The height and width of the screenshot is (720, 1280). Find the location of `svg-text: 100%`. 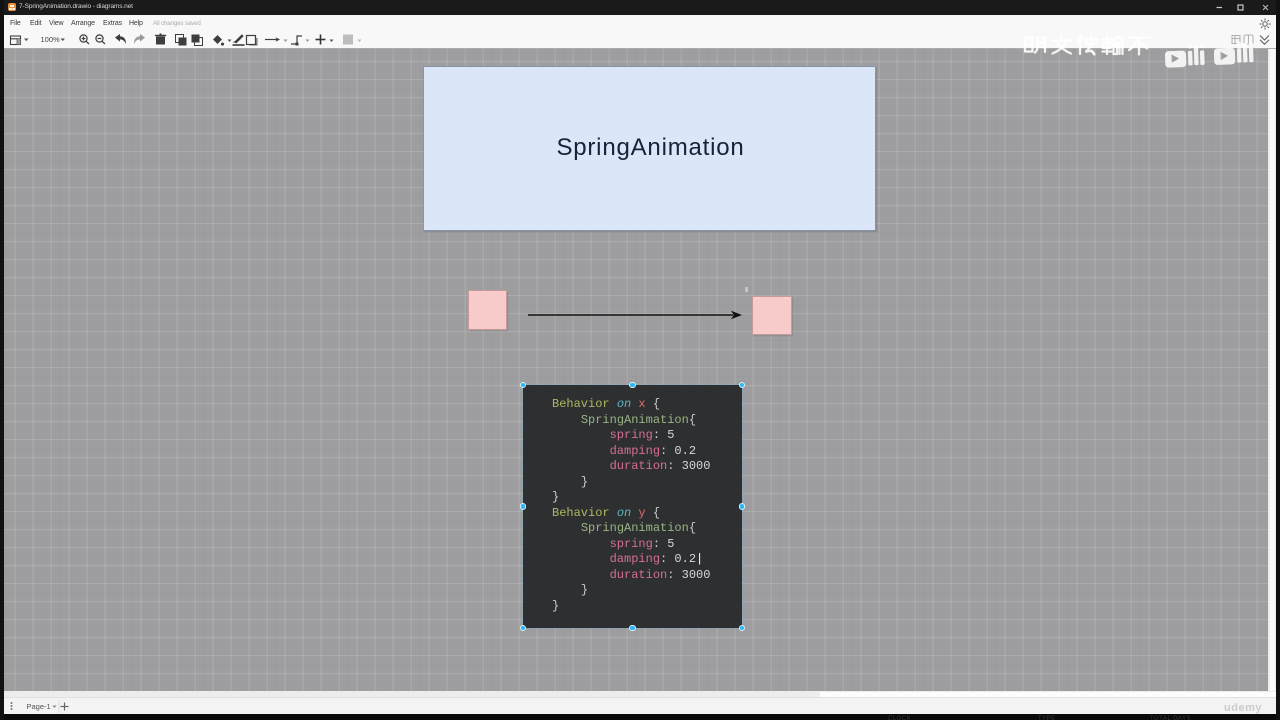

svg-text: 100% is located at coordinates (51, 39).